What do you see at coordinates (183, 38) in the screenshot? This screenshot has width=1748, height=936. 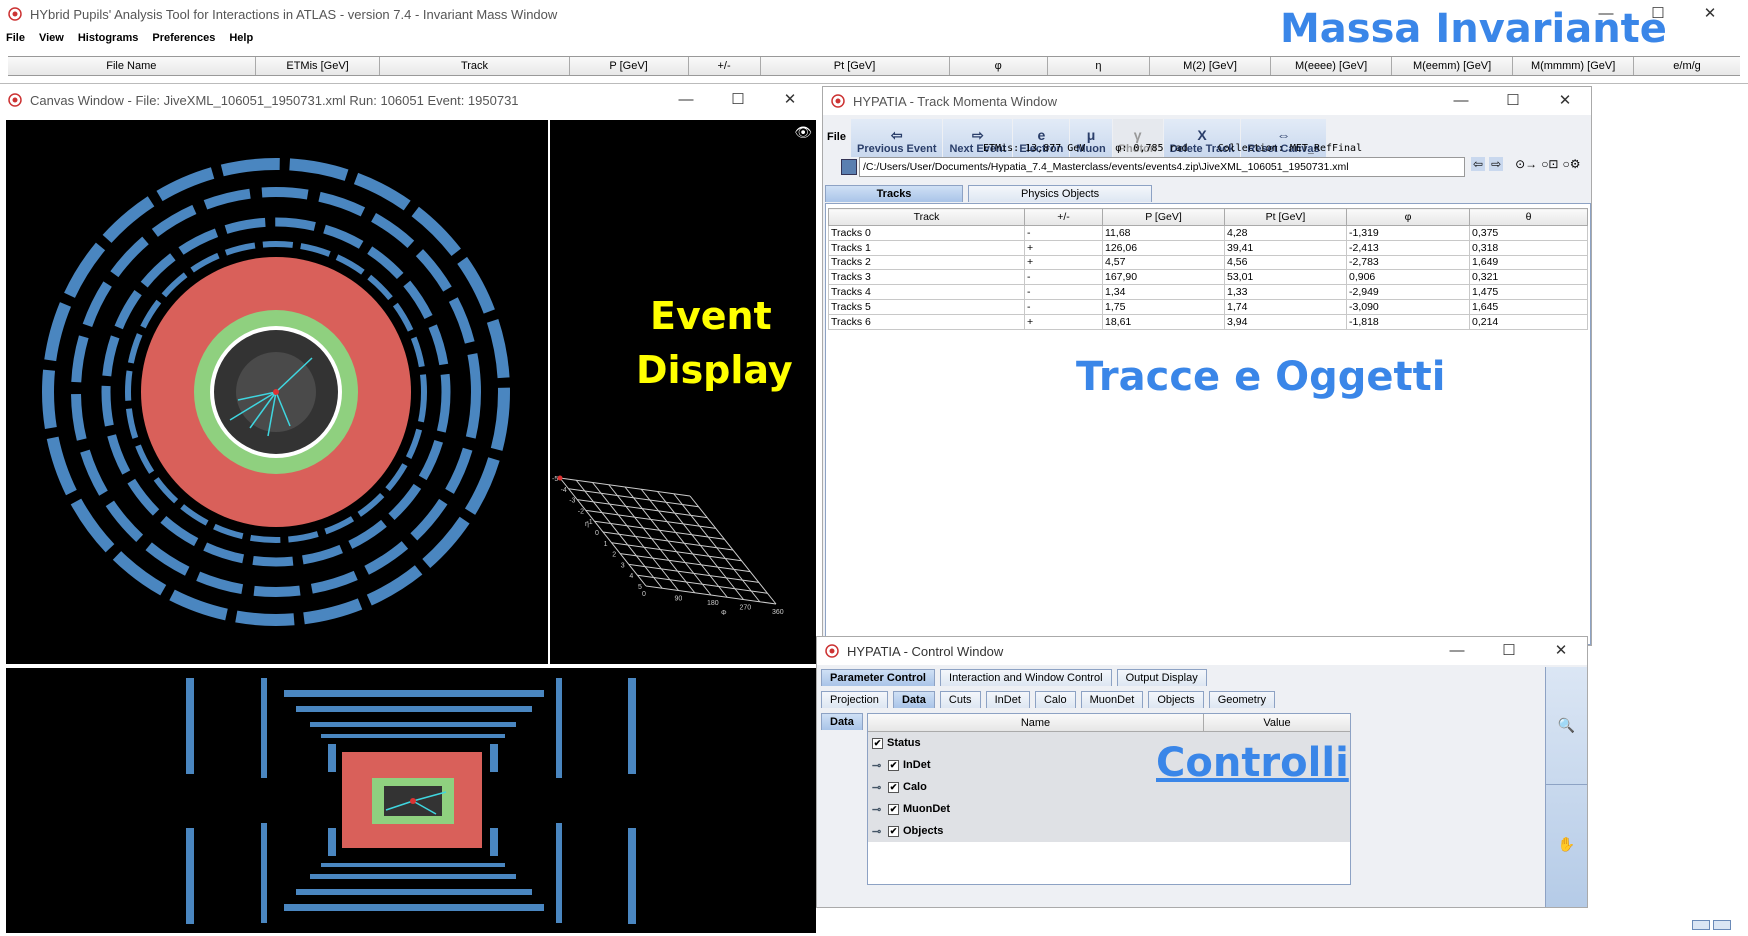 I see `menu-preferences: Preferences` at bounding box center [183, 38].